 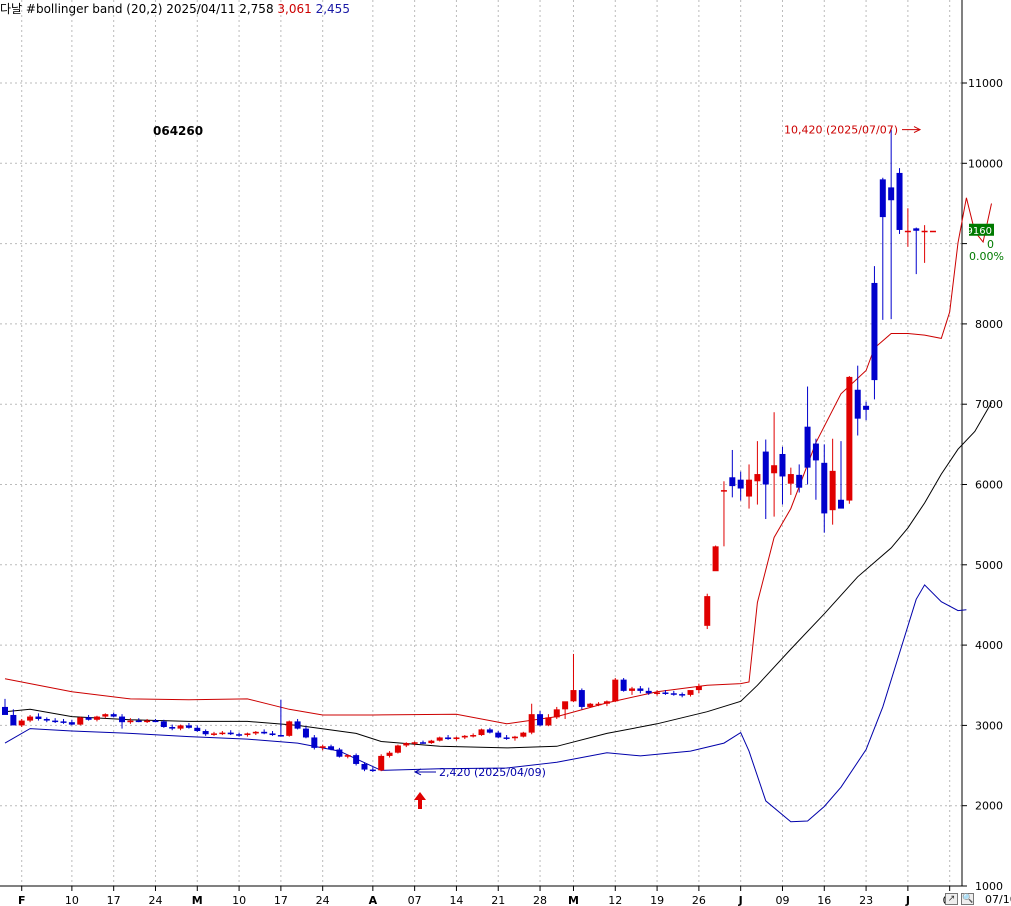 I want to click on header-upper-value: 3,061, so click(x=294, y=9).